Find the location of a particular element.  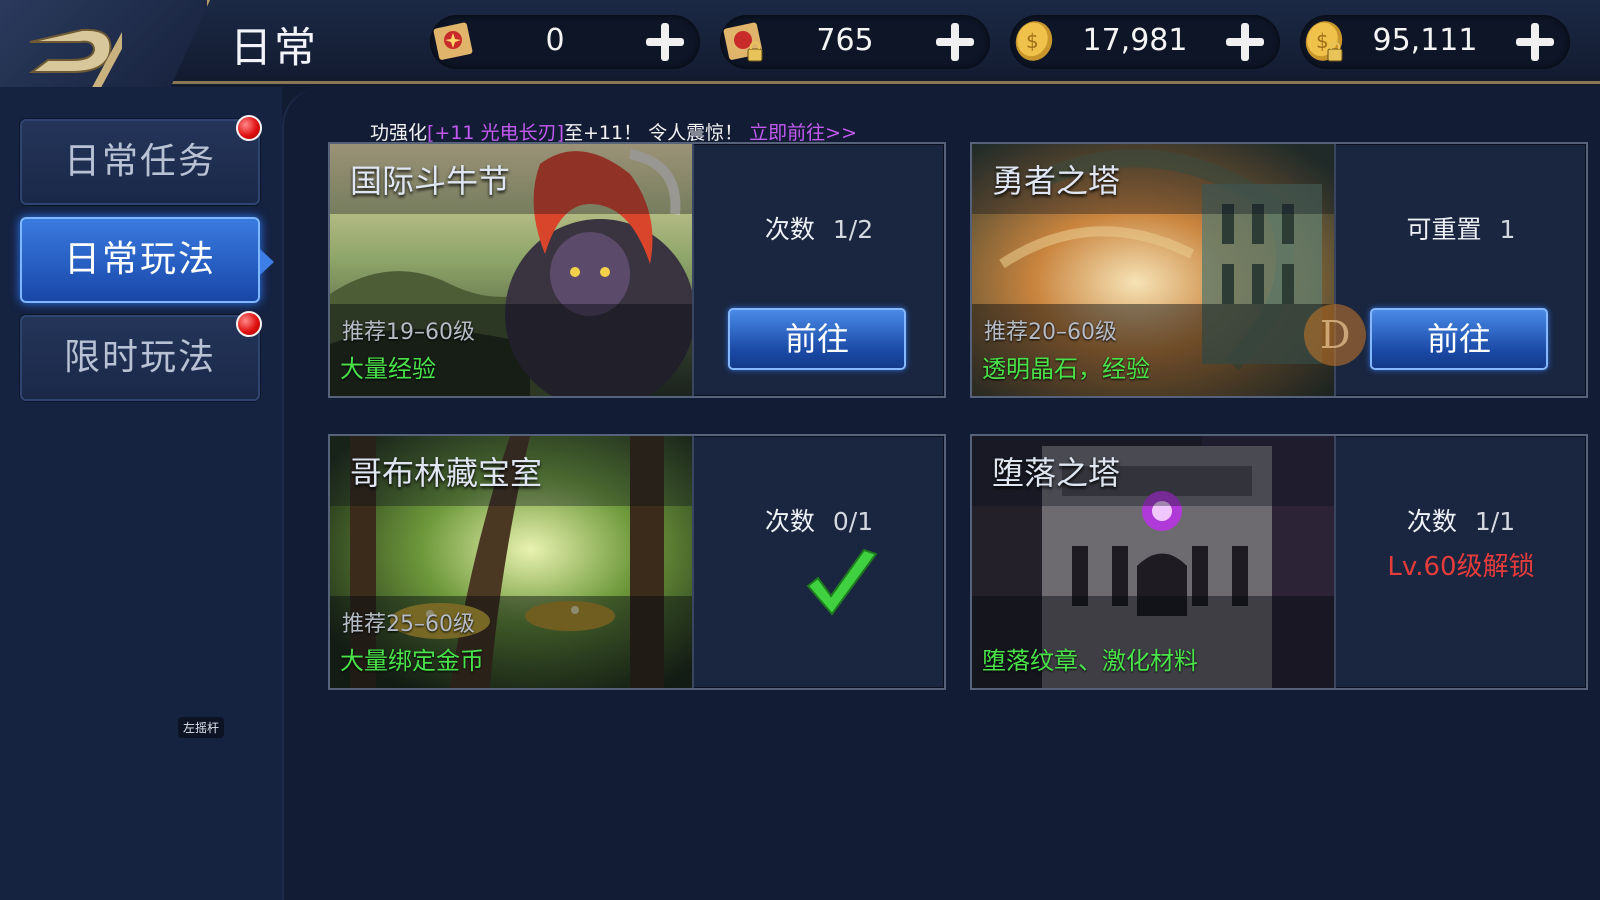

resource-gold: $ 17,981 is located at coordinates (1145, 42).